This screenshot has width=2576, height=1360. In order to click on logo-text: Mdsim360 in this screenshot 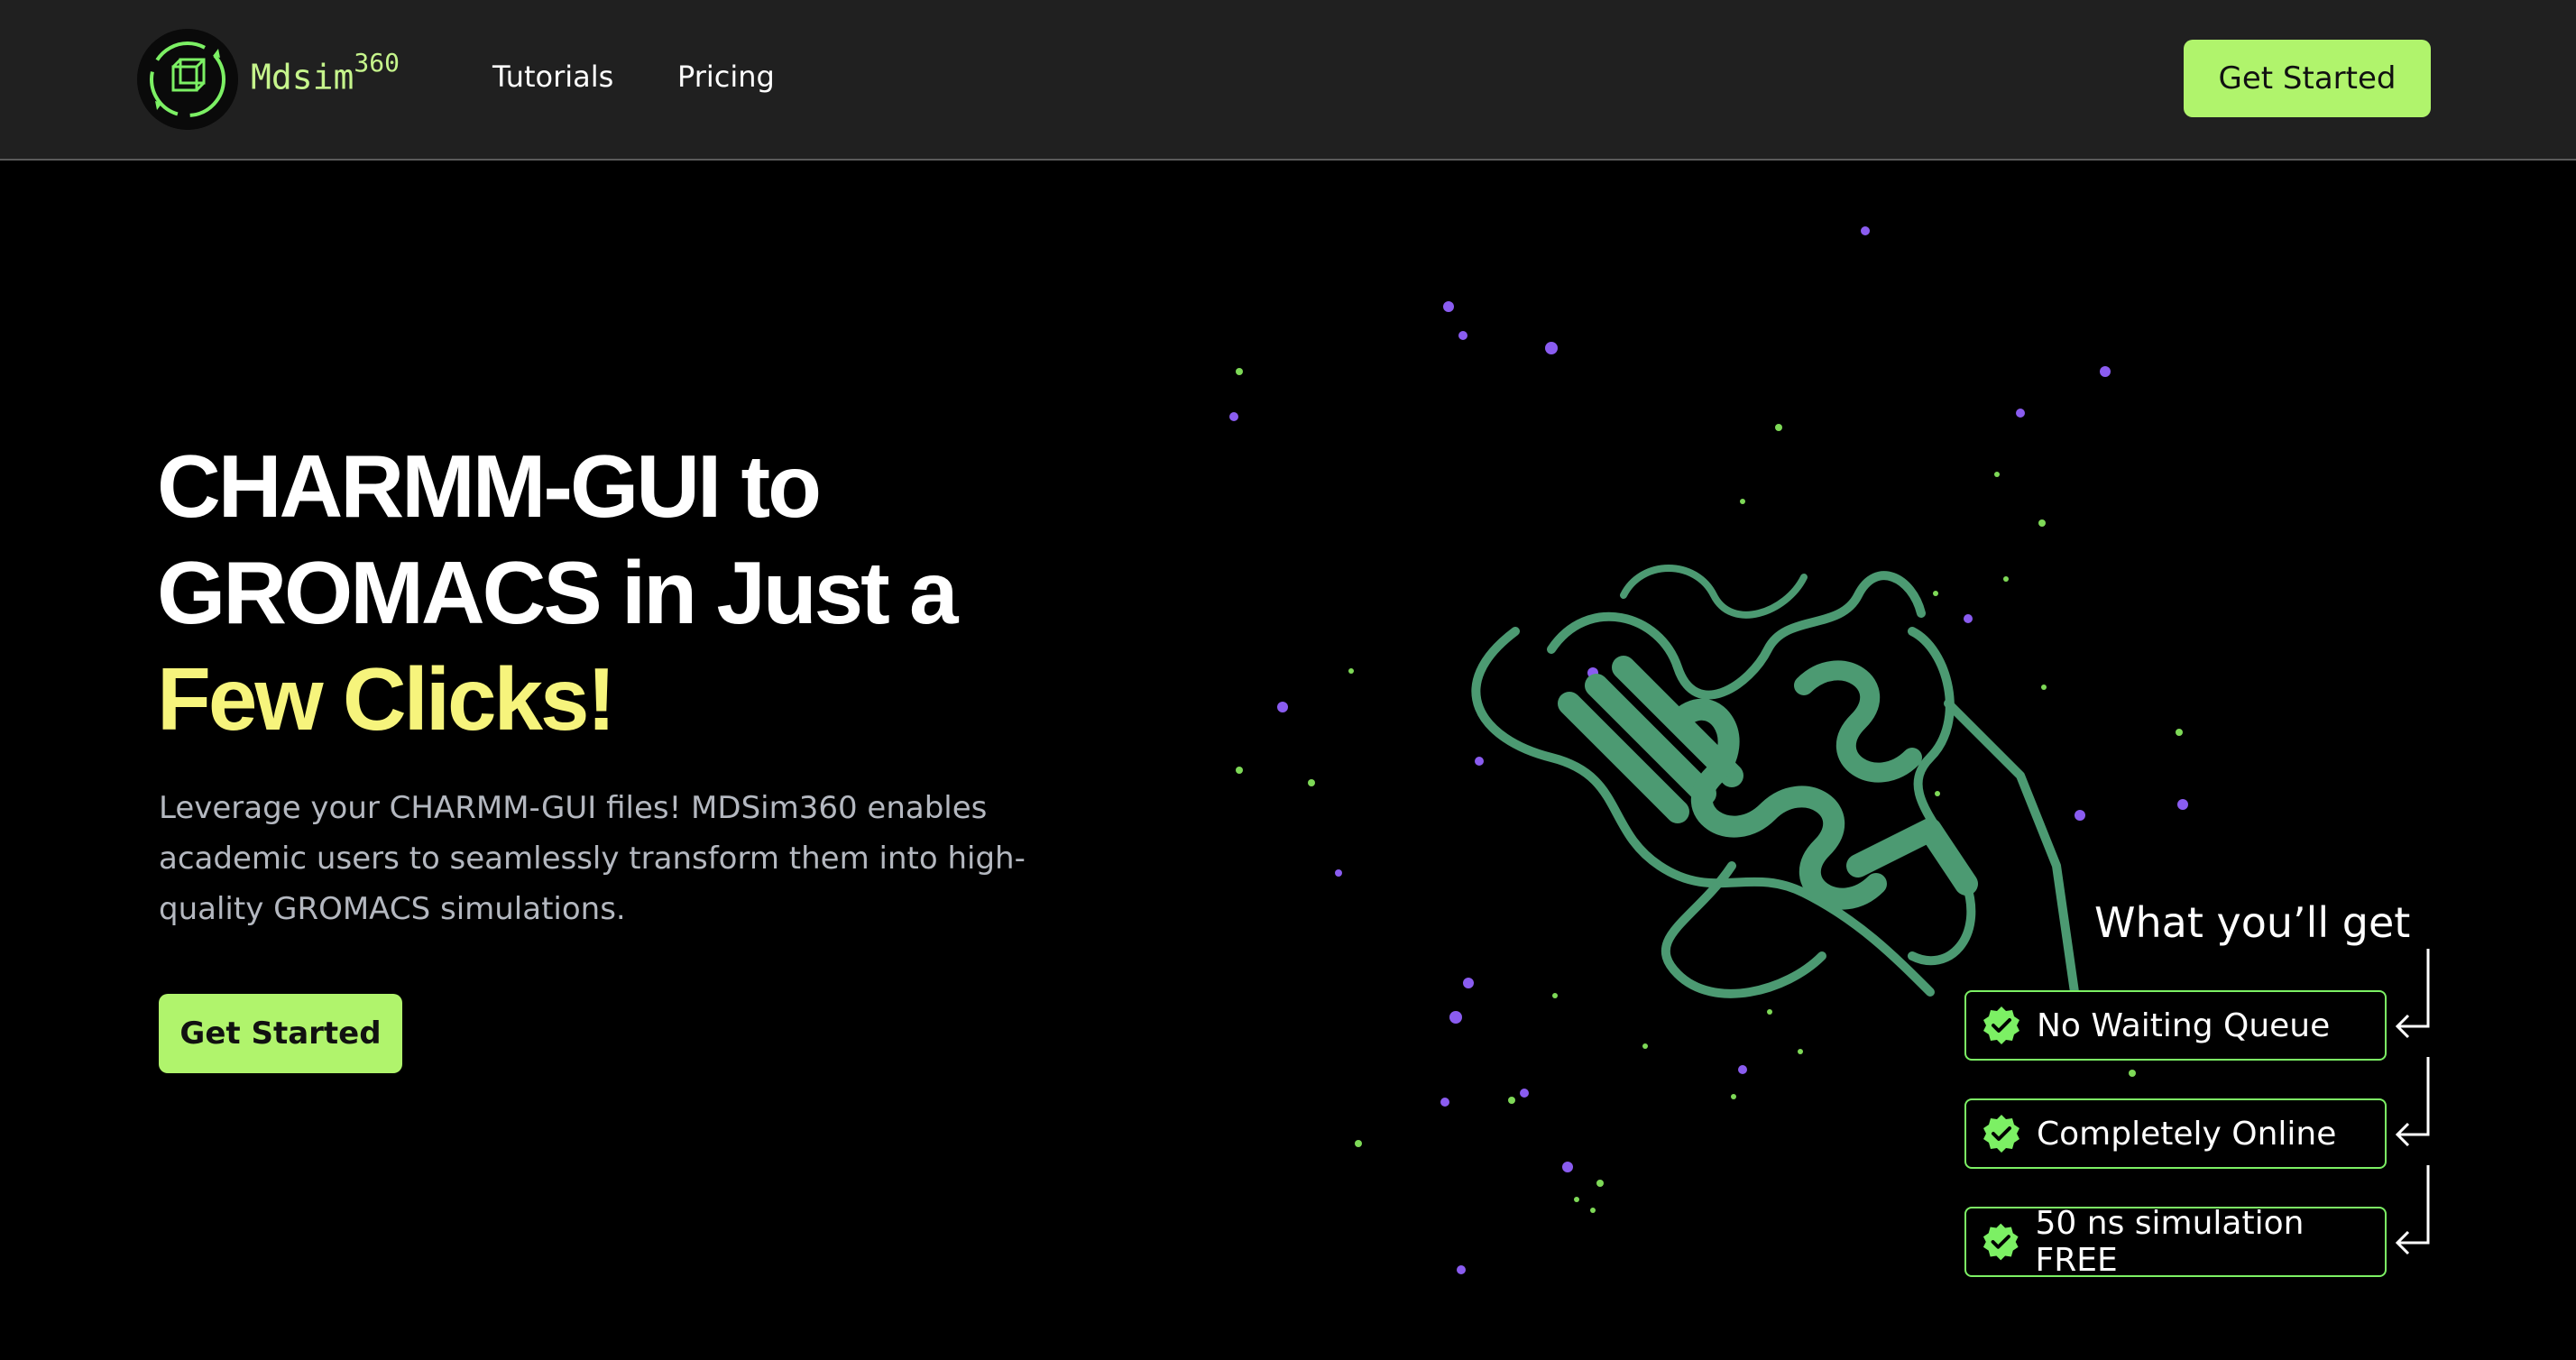, I will do `click(325, 72)`.